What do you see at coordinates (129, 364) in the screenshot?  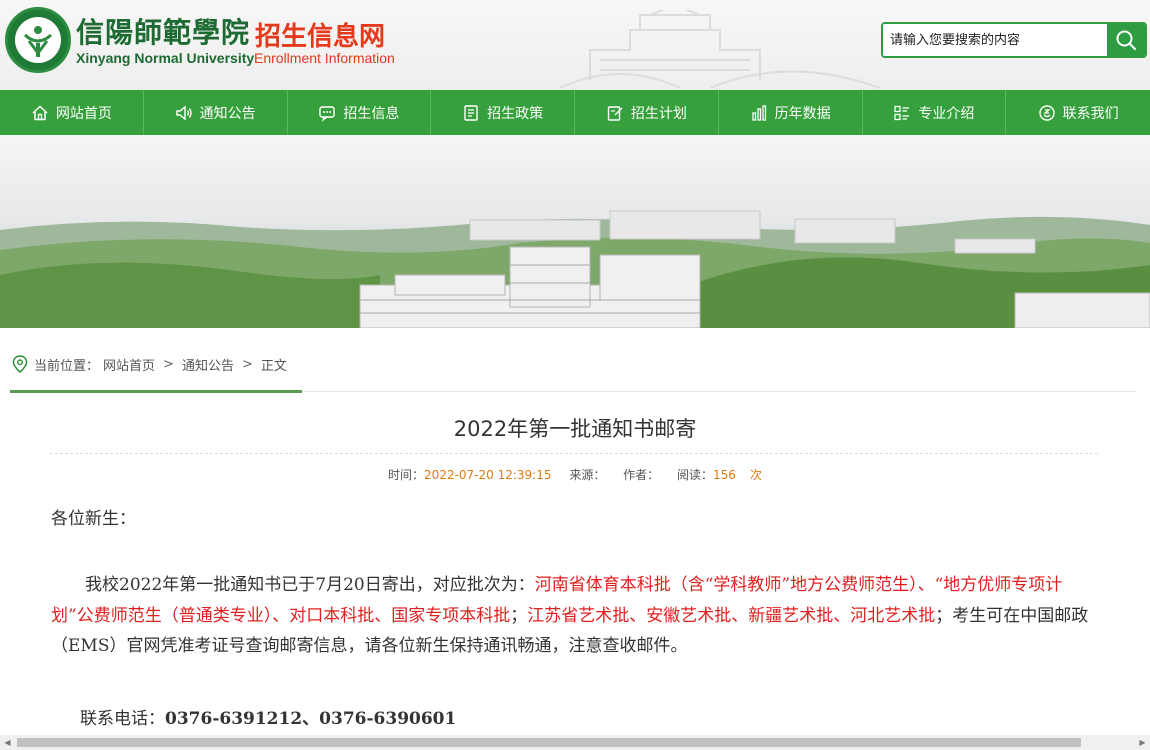 I see `breadcrumb-home: 网站首页` at bounding box center [129, 364].